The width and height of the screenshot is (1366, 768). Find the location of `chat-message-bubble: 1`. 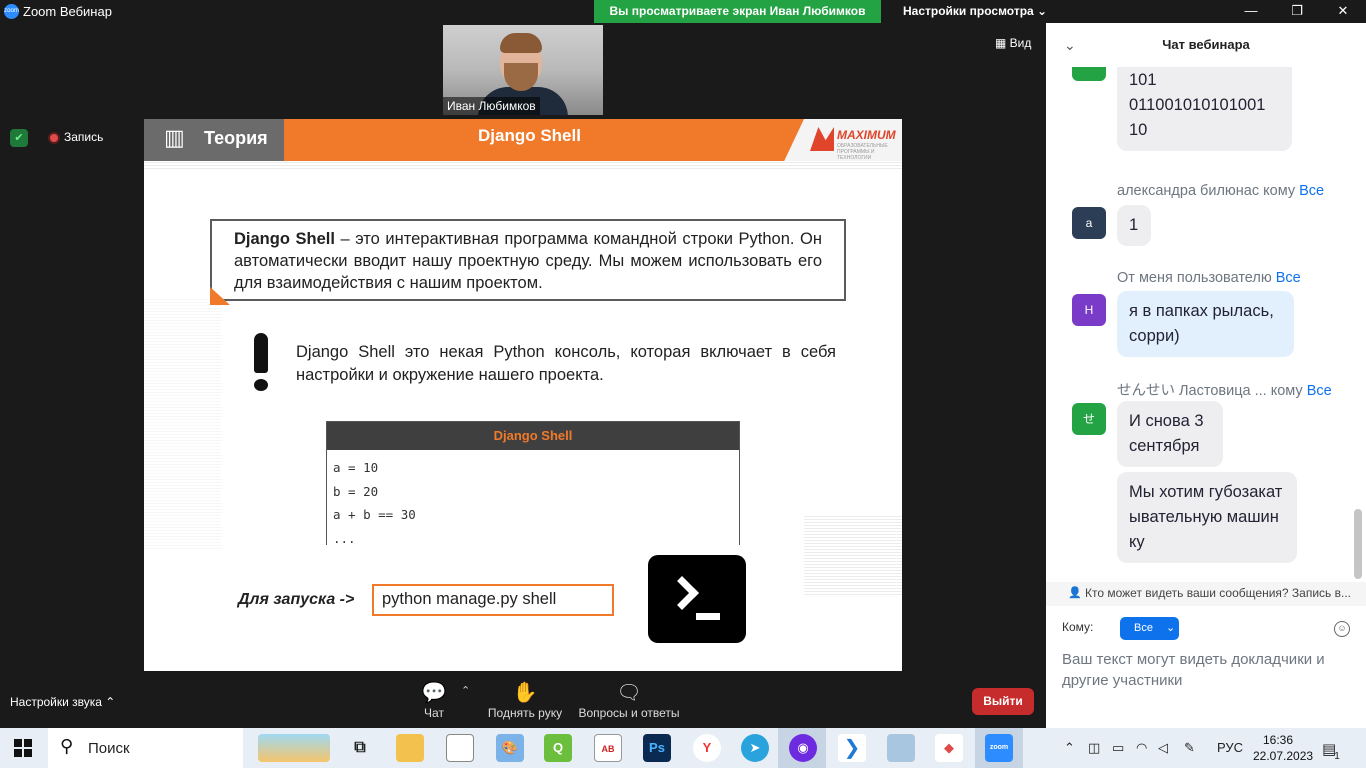

chat-message-bubble: 1 is located at coordinates (1134, 225).